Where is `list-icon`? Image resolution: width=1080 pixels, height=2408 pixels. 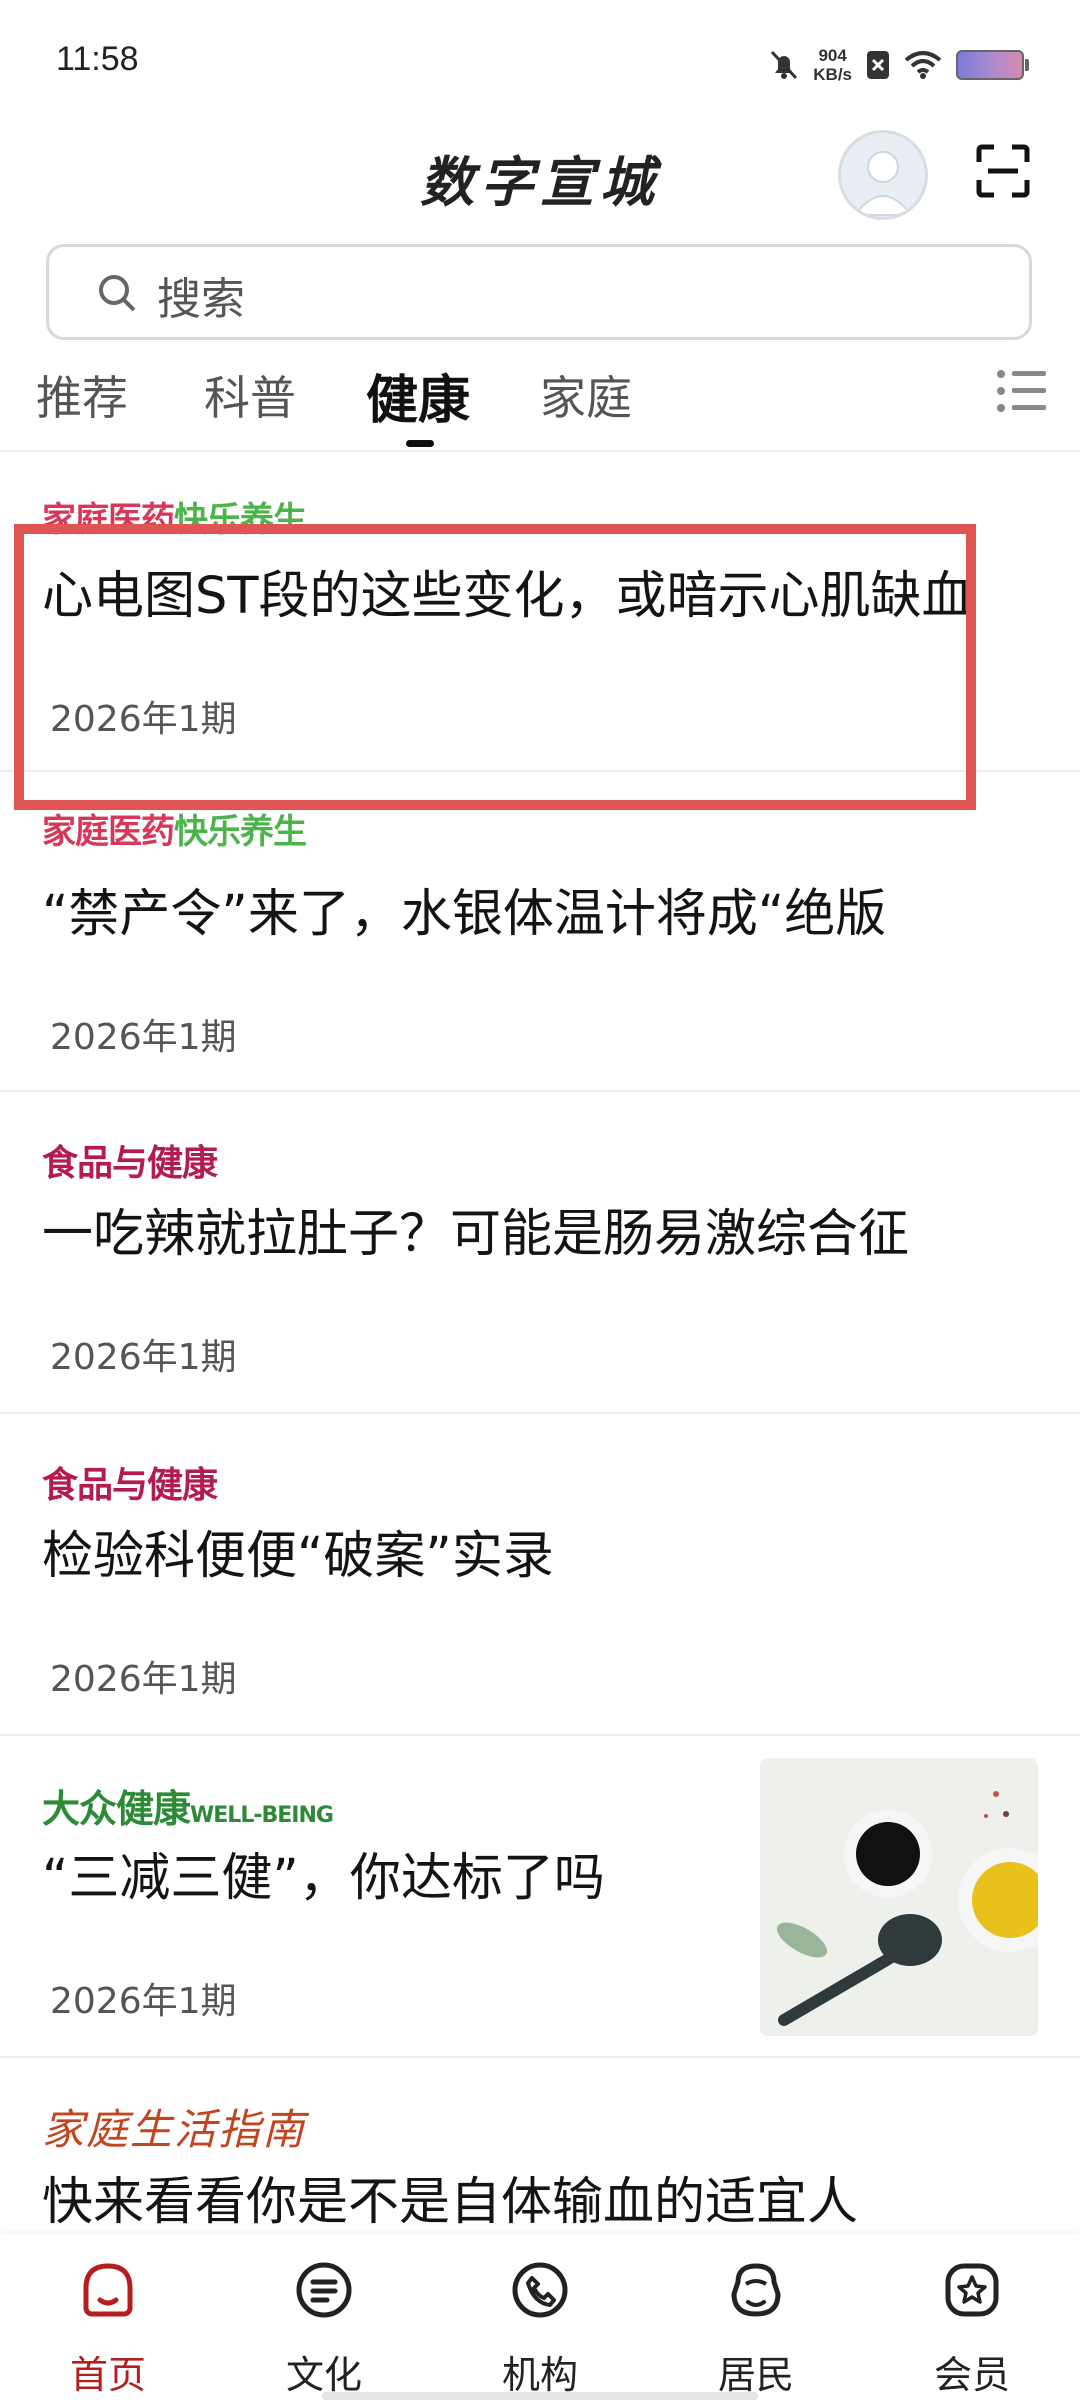 list-icon is located at coordinates (324, 2290).